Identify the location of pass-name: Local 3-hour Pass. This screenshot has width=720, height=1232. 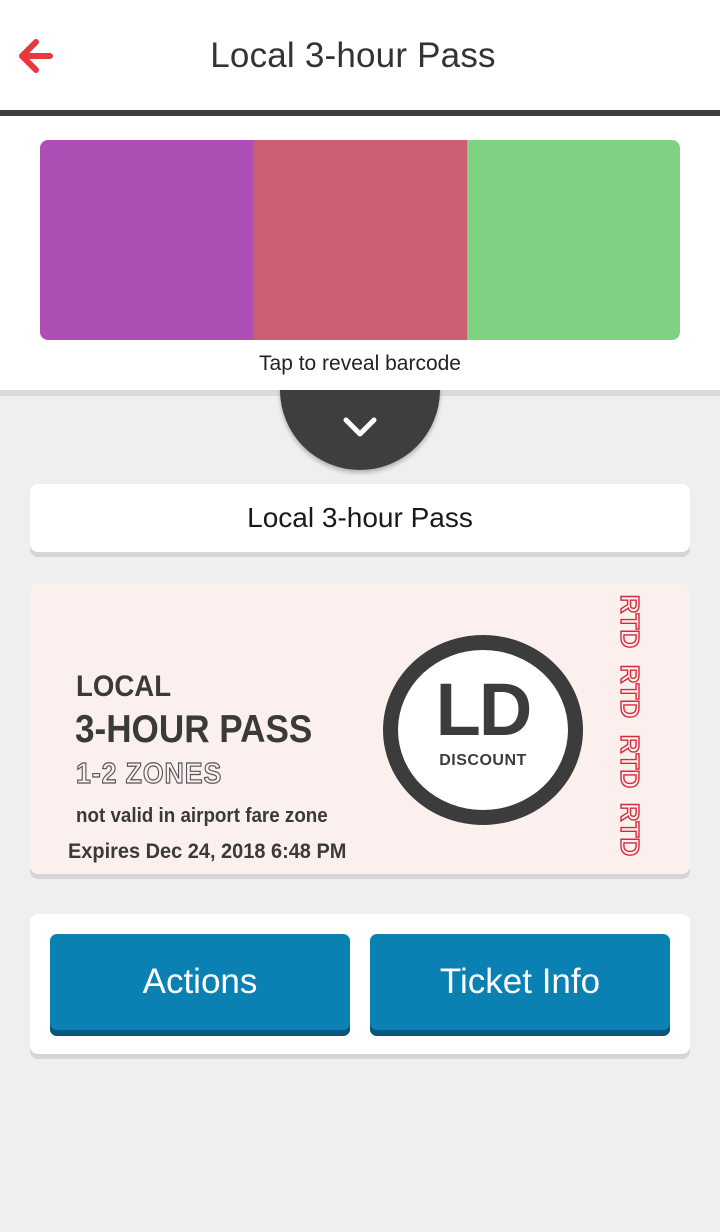
(360, 517).